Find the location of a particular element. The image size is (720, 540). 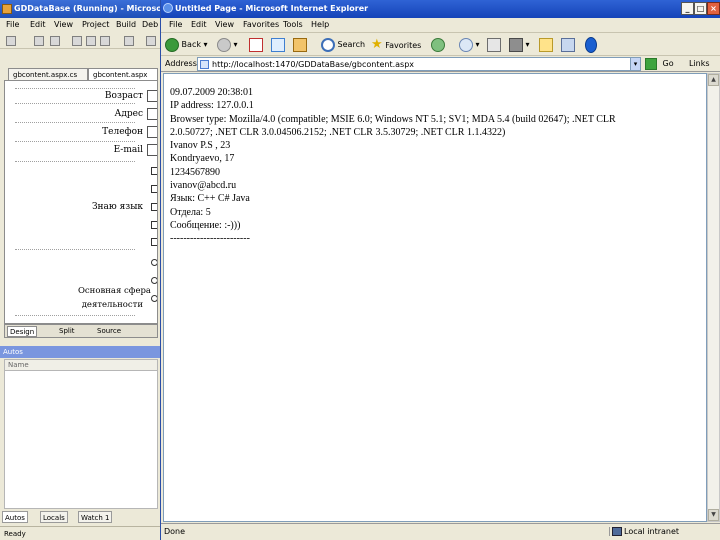

scroll-up-icon: ▲ is located at coordinates (713, 80).